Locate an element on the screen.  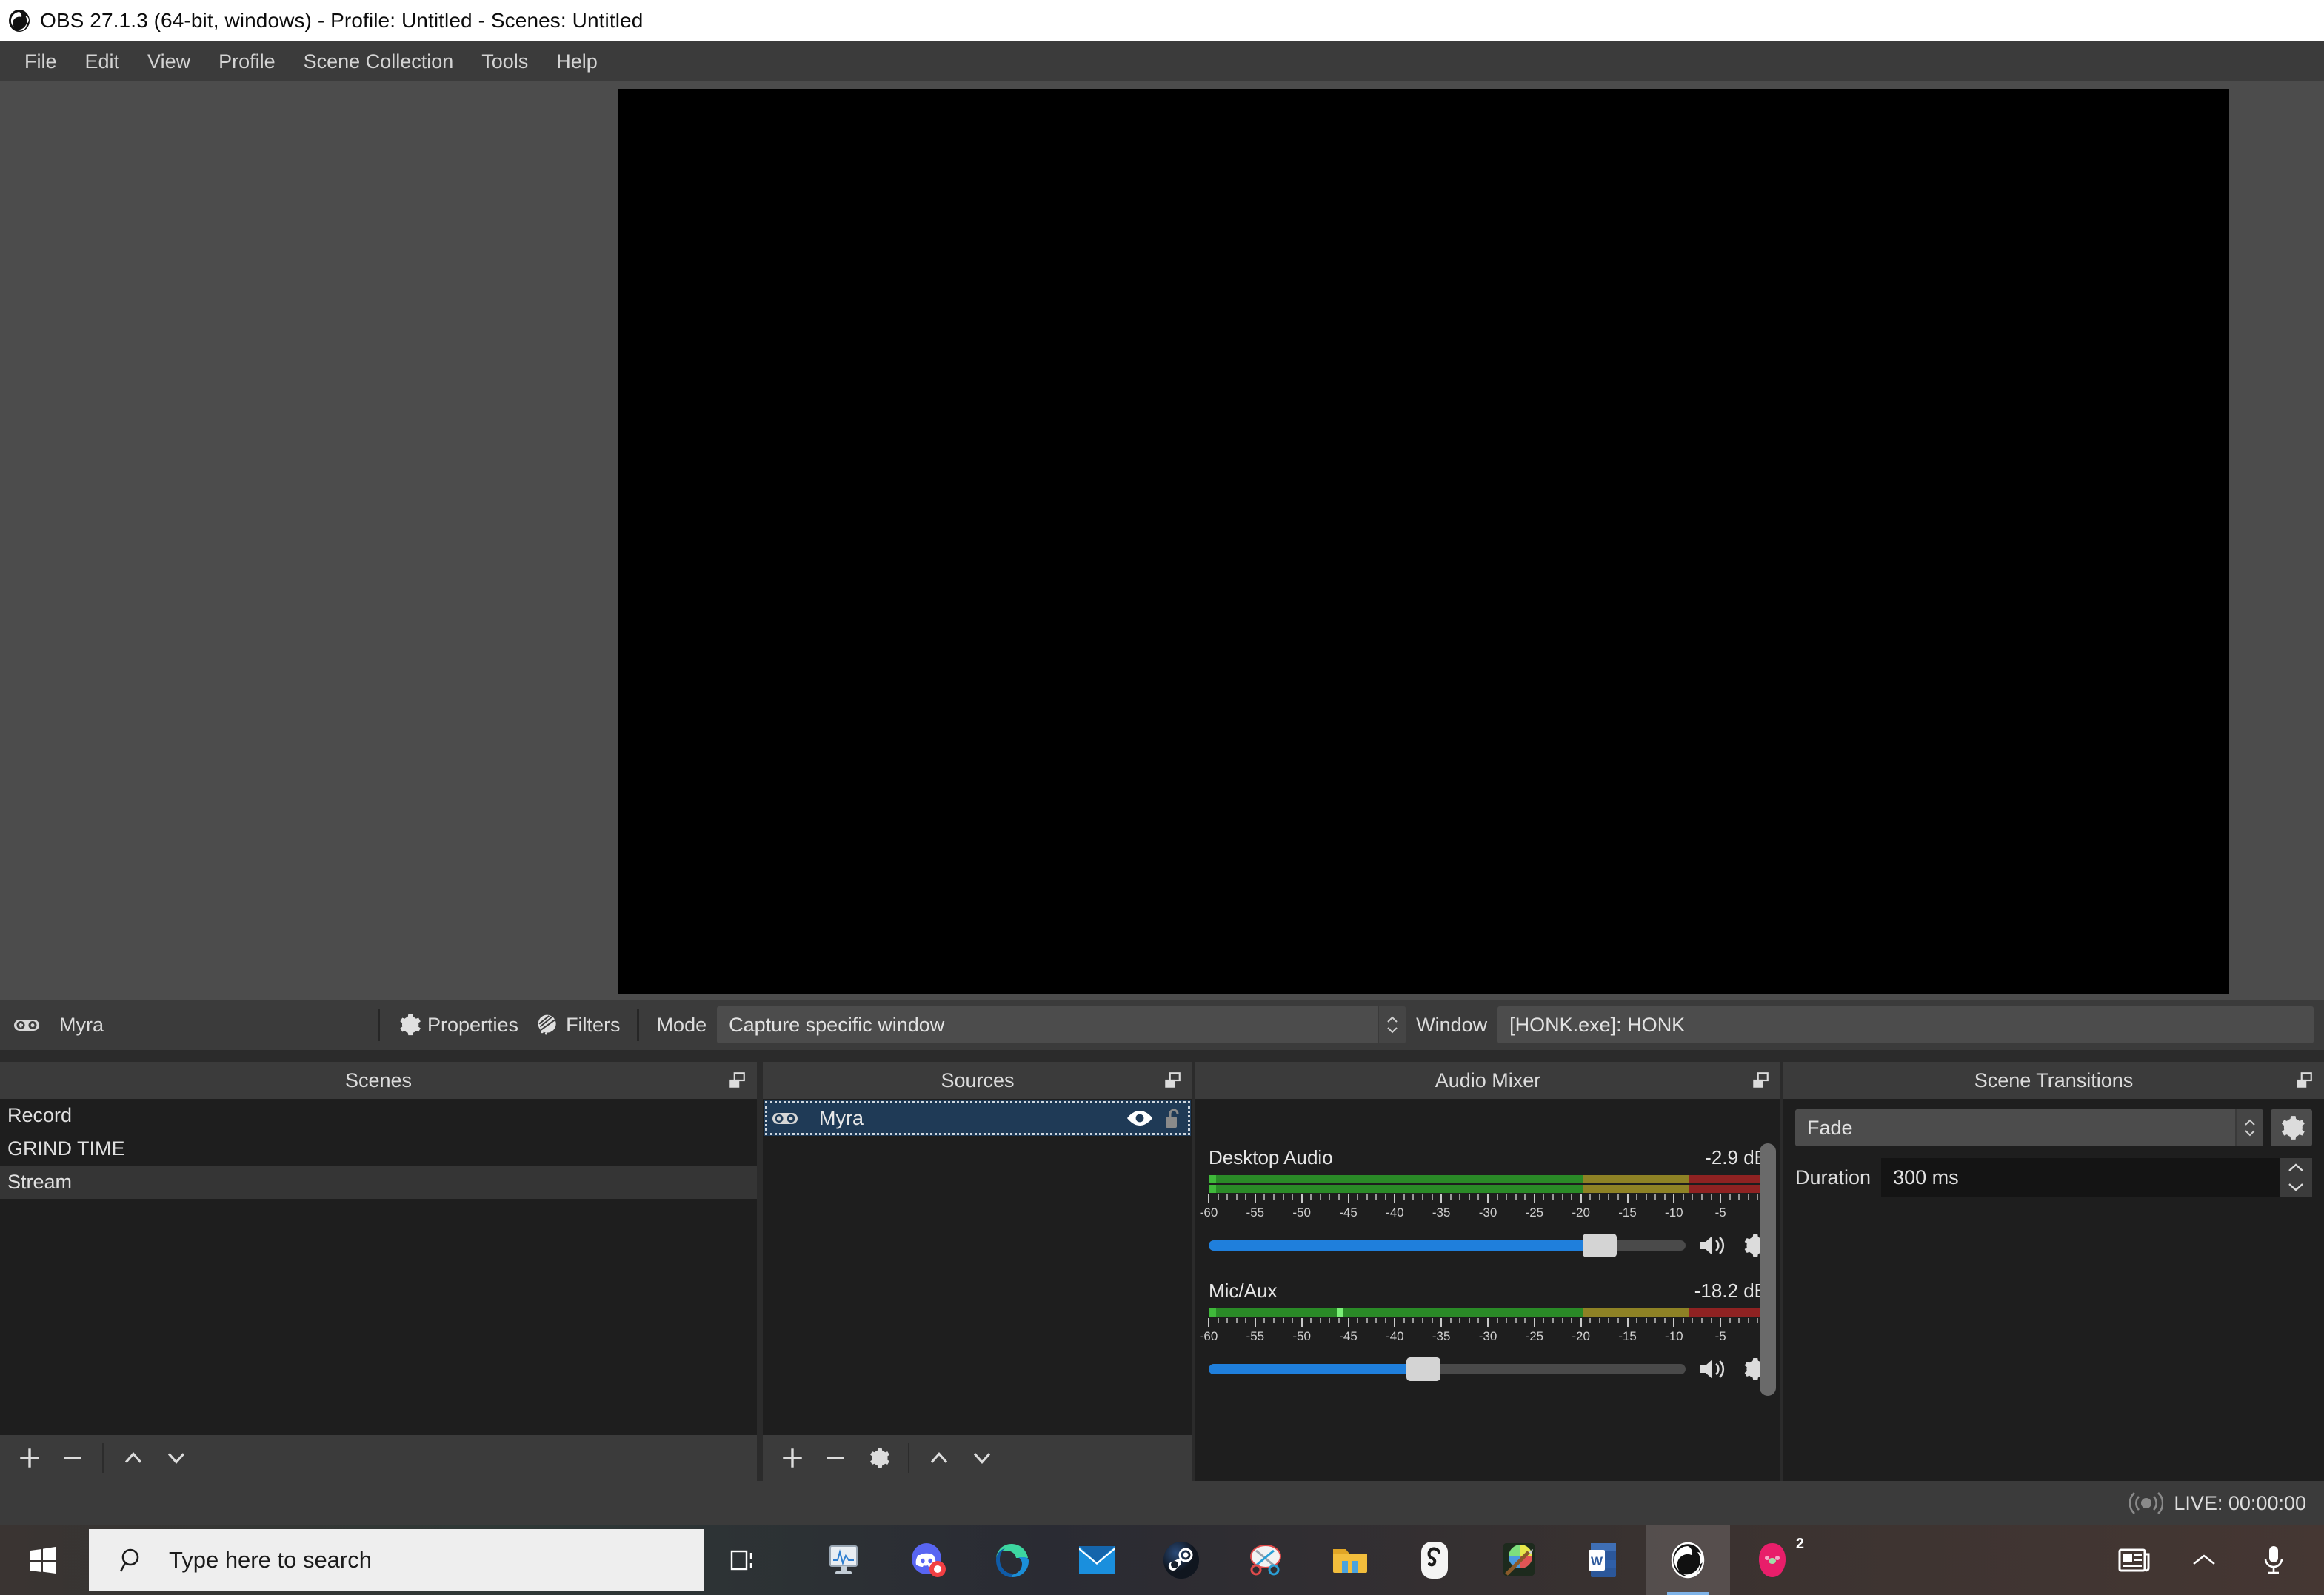
remove-scene-button is located at coordinates (72, 1458).